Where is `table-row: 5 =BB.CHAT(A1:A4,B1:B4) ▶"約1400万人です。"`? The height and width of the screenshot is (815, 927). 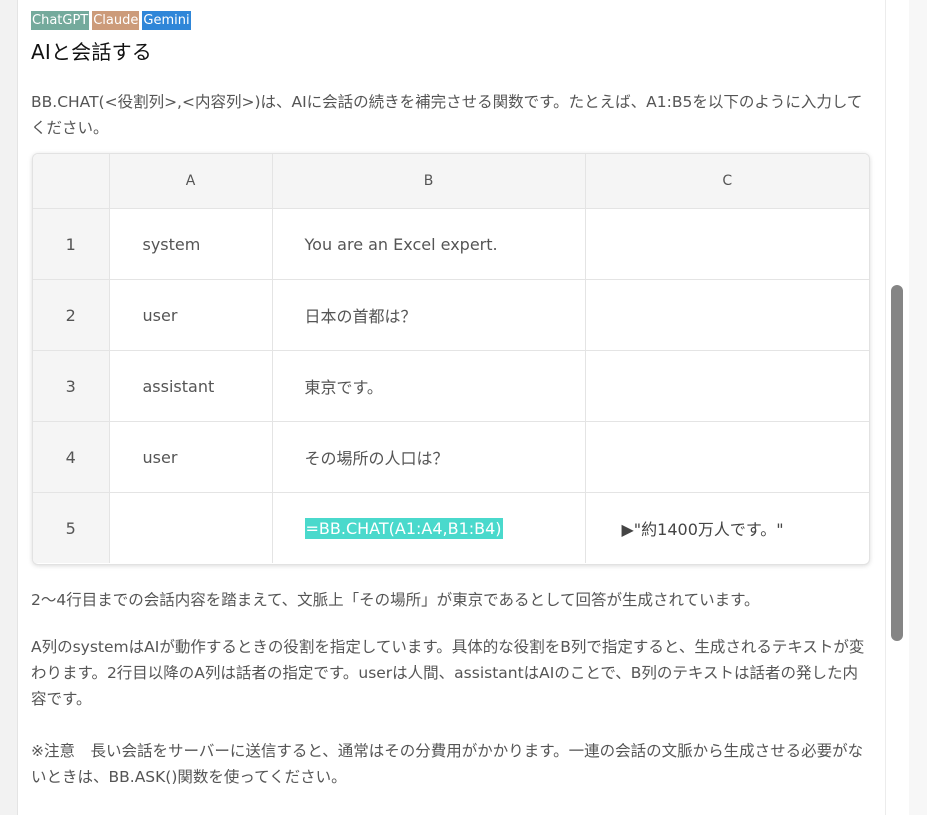 table-row: 5 =BB.CHAT(A1:A4,B1:B4) ▶"約1400万人です。" is located at coordinates (451, 528).